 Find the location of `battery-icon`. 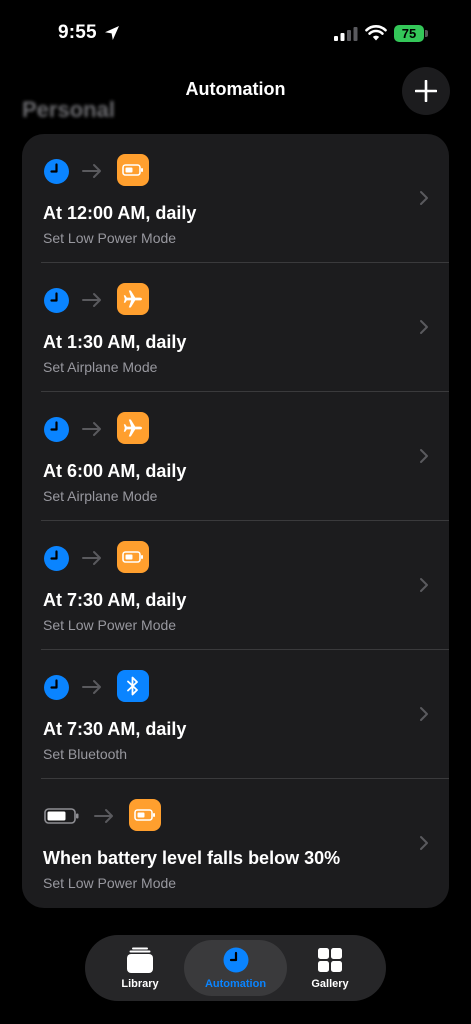

battery-icon is located at coordinates (61, 816).